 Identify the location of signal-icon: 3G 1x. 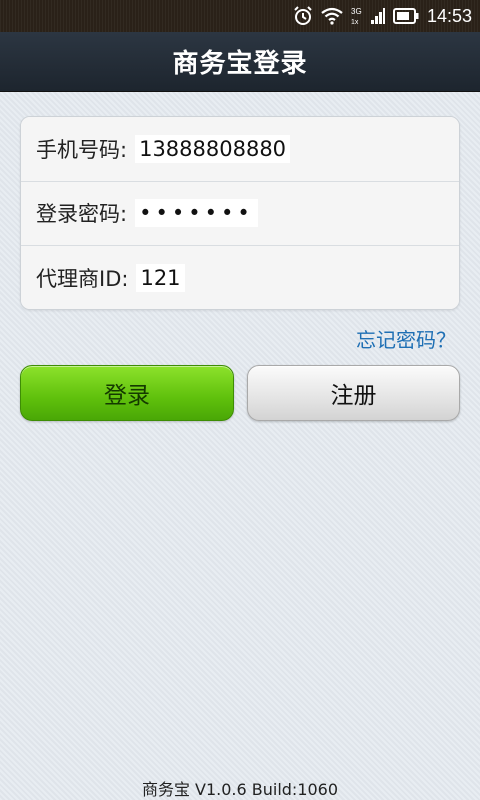
(368, 16).